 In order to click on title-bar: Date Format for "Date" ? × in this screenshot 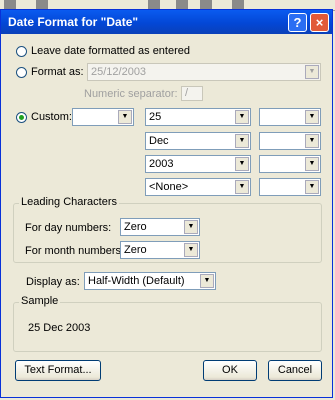, I will do `click(166, 22)`.